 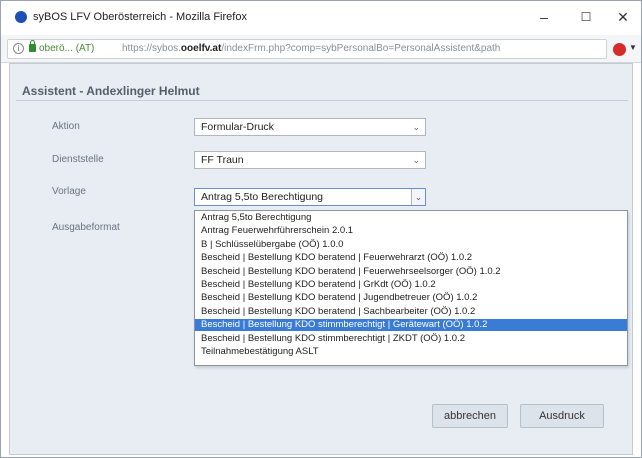 What do you see at coordinates (262, 197) in the screenshot?
I see `vorlage-value: Antrag 5,5to Berechtigung` at bounding box center [262, 197].